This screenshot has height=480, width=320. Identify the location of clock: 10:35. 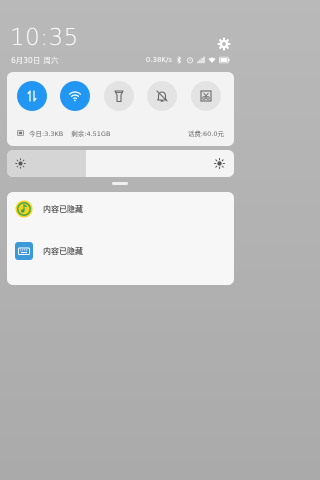
(44, 38).